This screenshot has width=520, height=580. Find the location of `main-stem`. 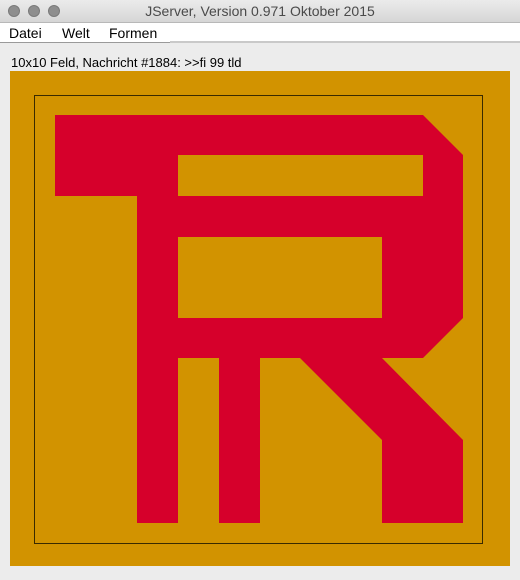

main-stem is located at coordinates (157, 339).